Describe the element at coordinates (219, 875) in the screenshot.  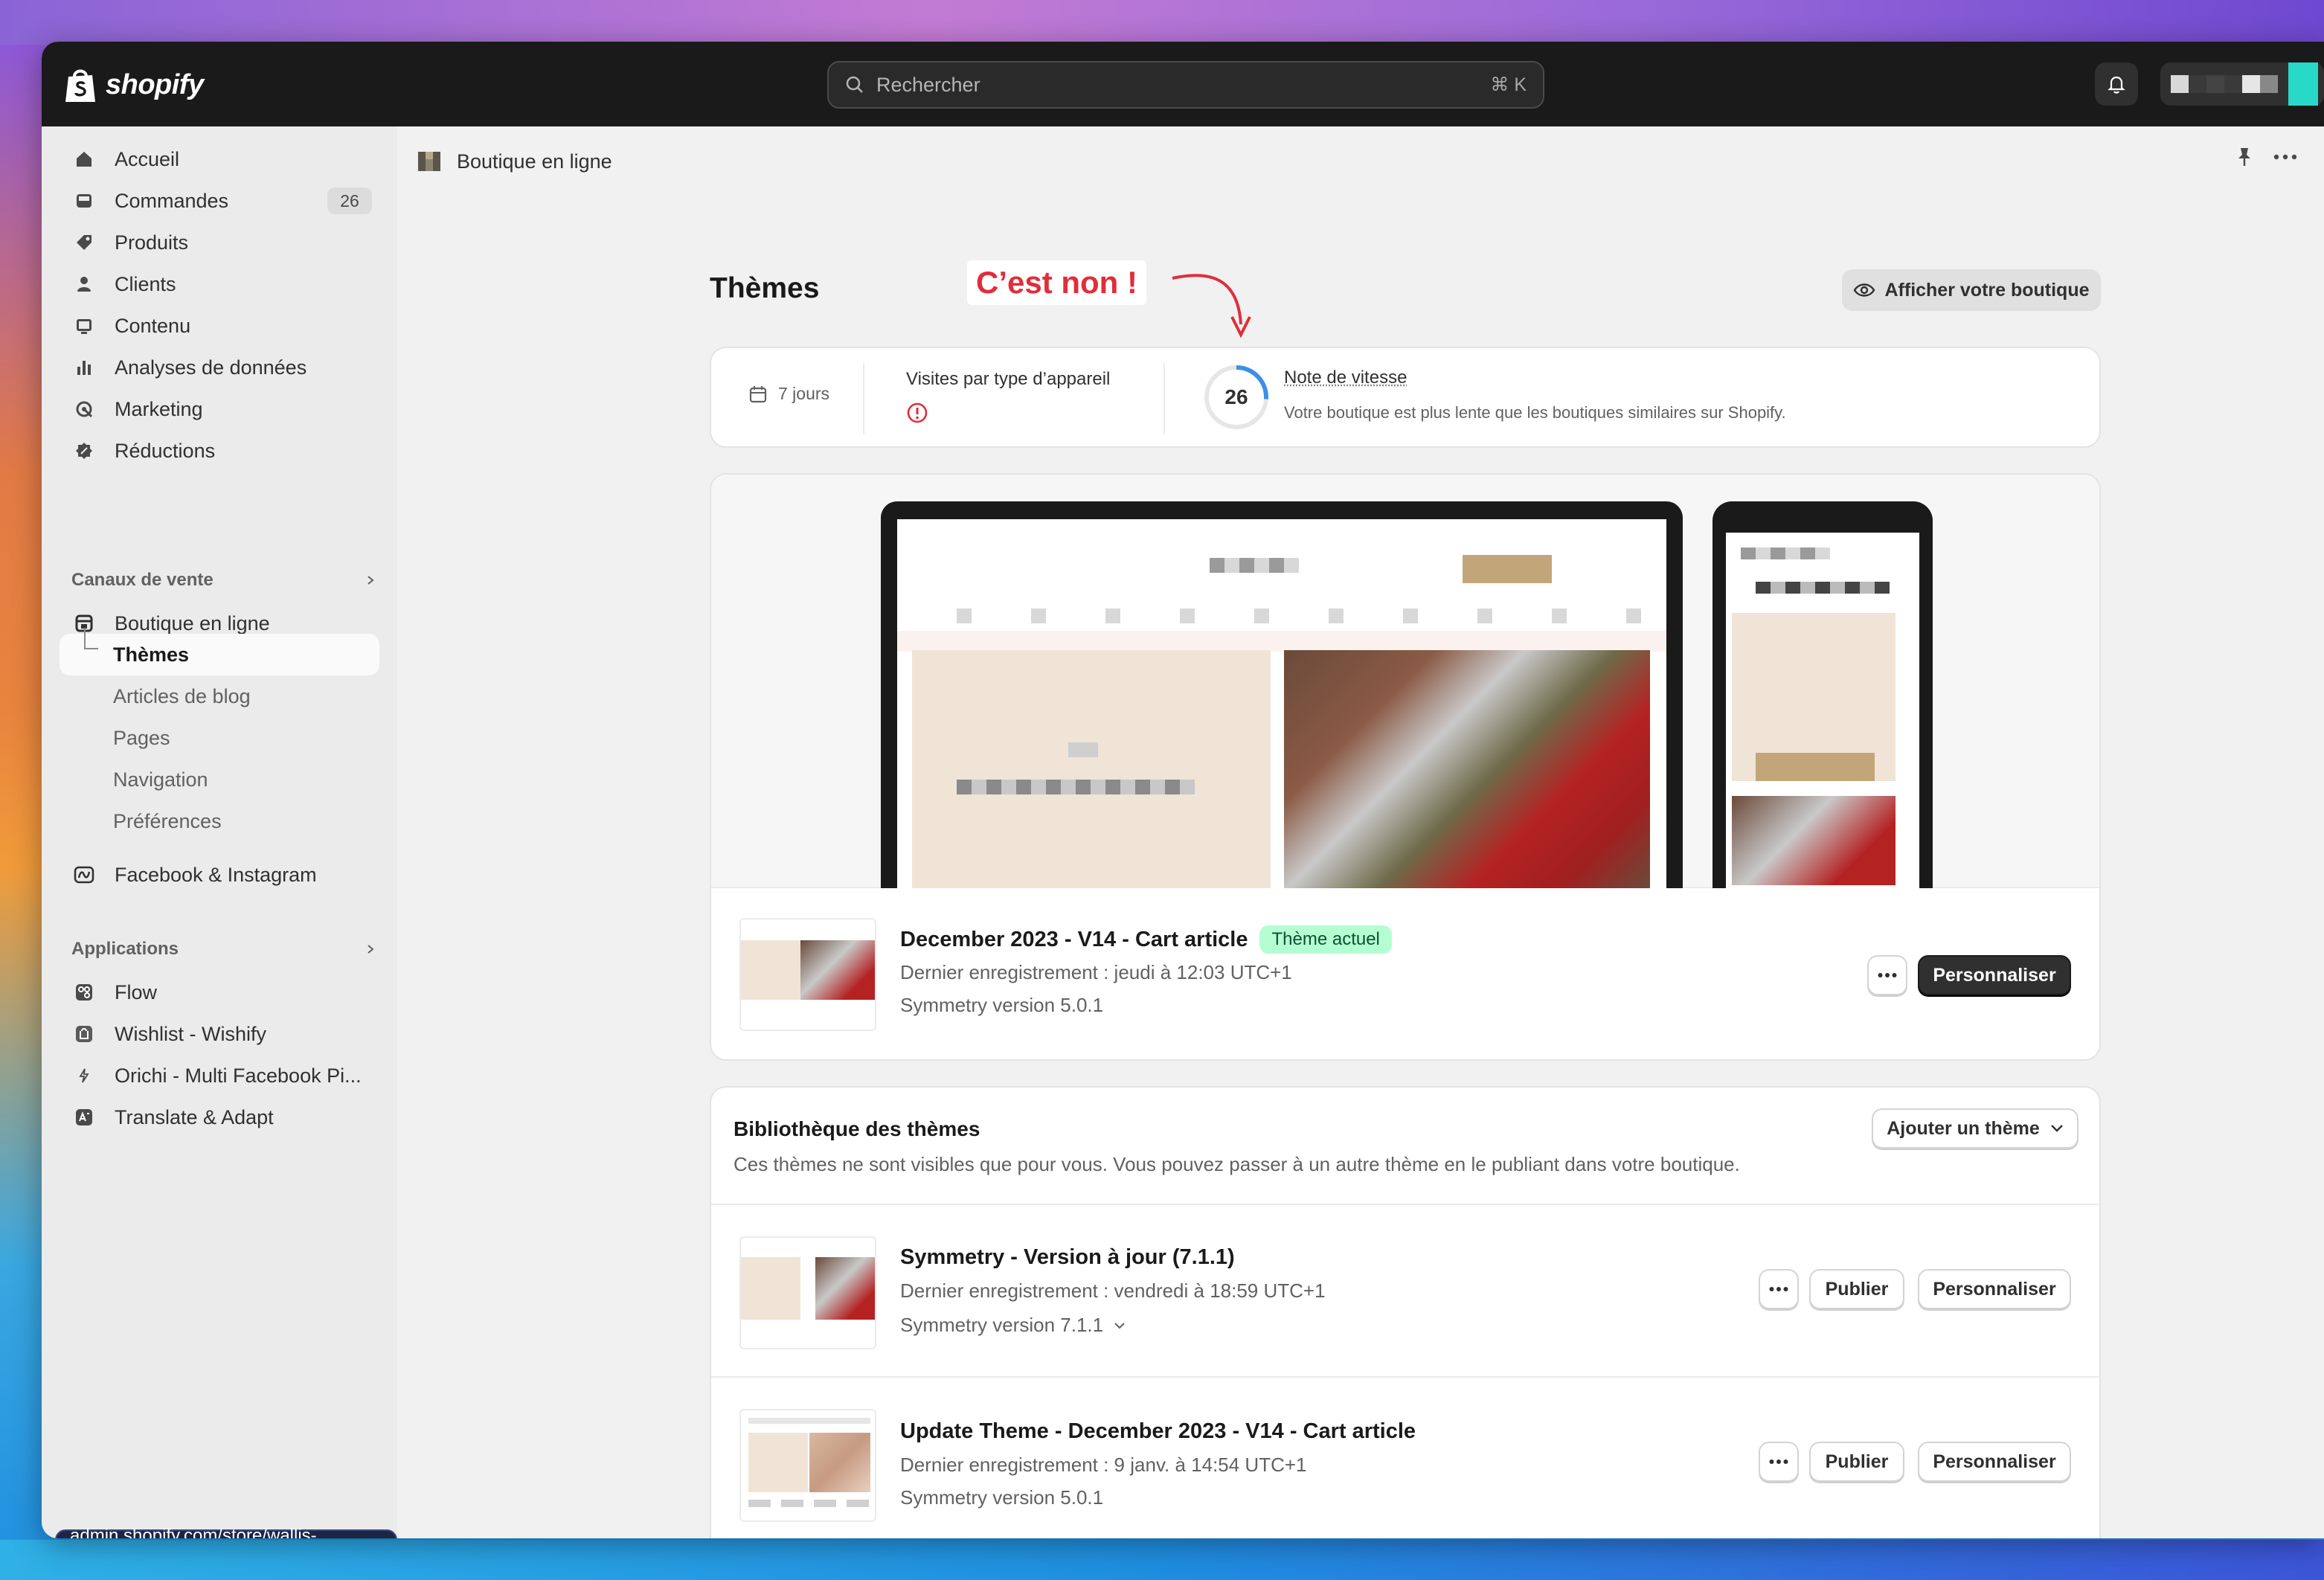
I see `sidebar-item-facebook-instagram: Facebook & Instagram` at that location.